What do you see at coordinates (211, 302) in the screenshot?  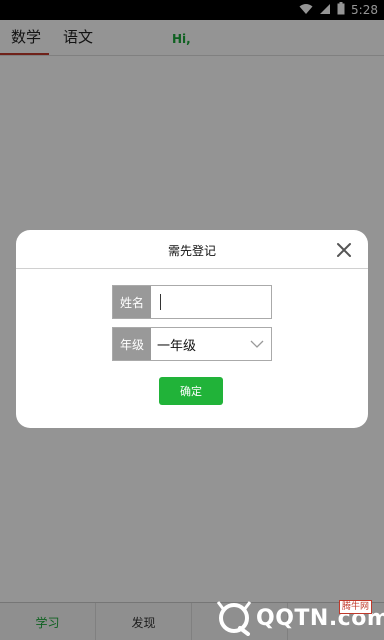 I see `name-input` at bounding box center [211, 302].